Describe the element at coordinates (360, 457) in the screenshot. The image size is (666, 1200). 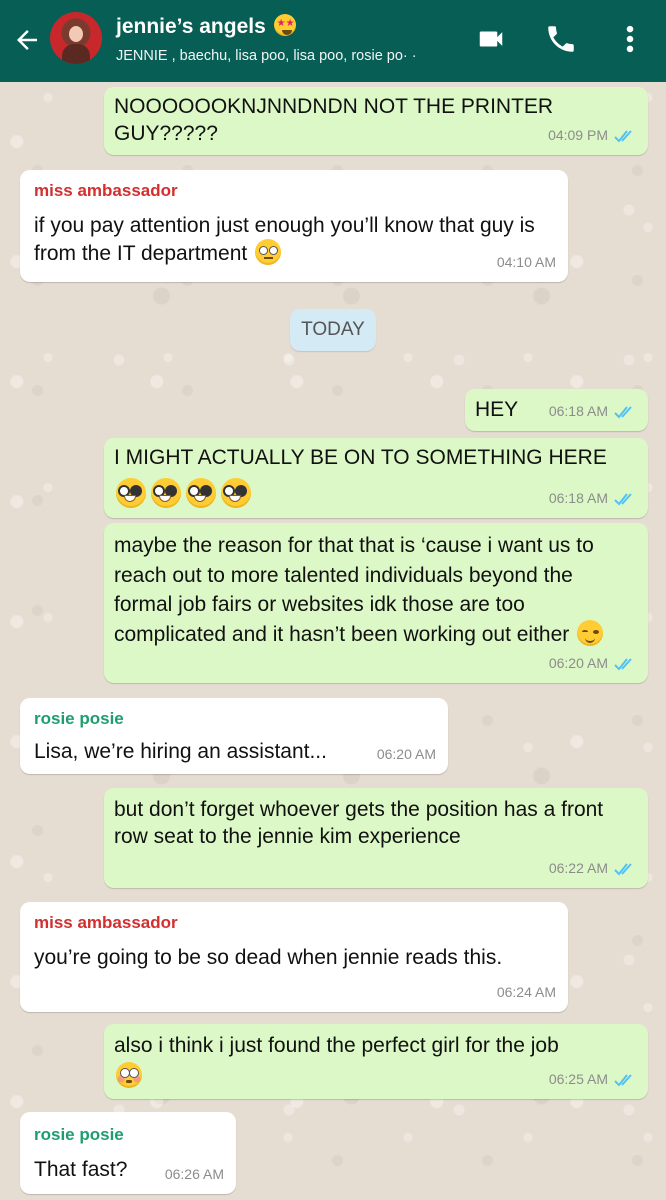
I see `message-text: I MIGHT ACTUALLY BE ON TO SOMETHING HERE` at that location.